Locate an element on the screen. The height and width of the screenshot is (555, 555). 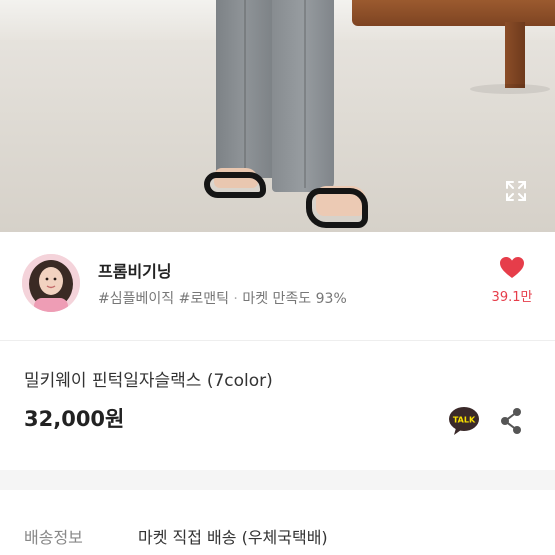
pants-left-leg is located at coordinates (247, 89).